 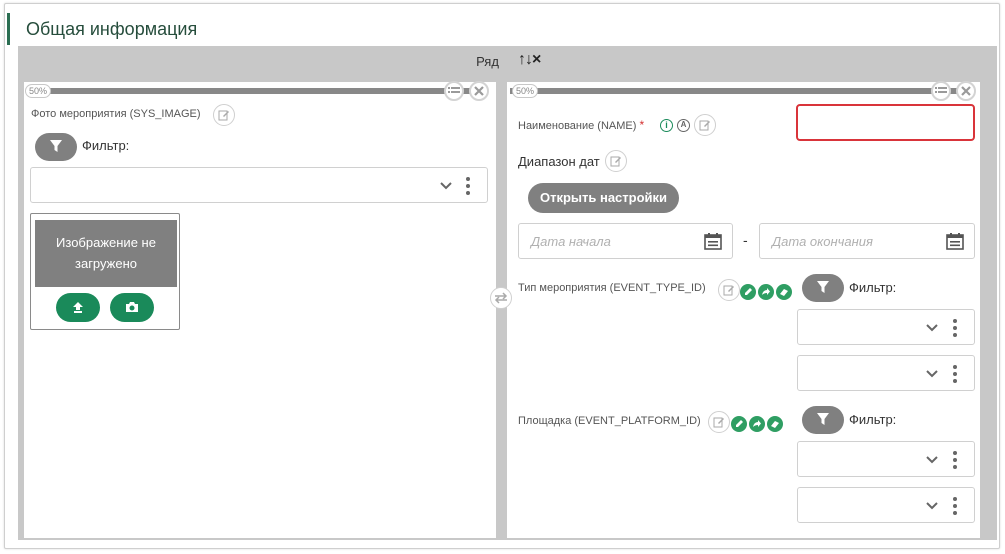 I want to click on platform-filter-button, so click(x=823, y=420).